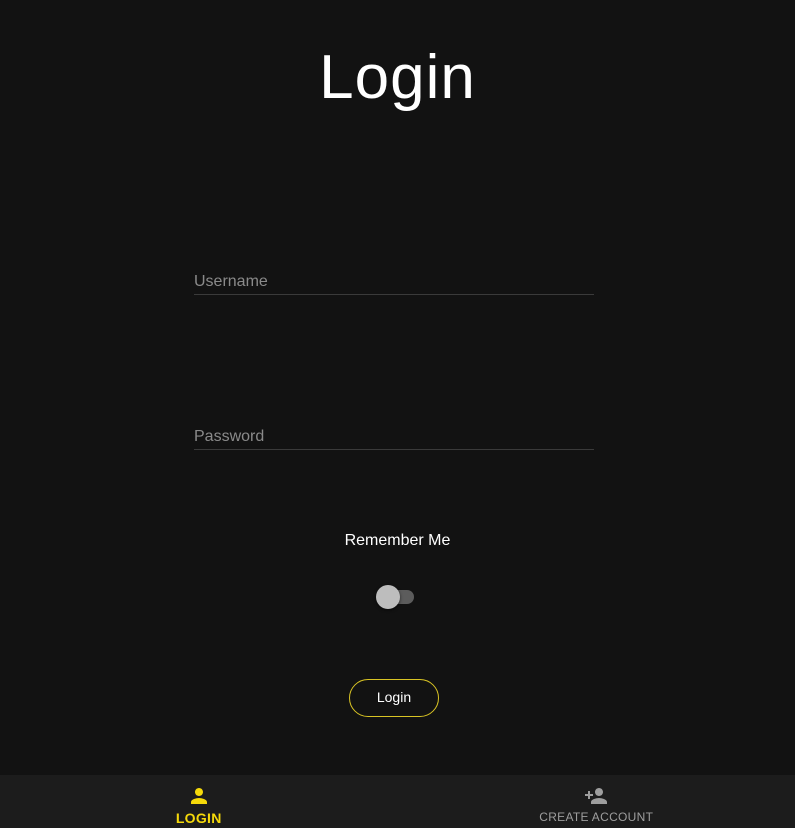 Image resolution: width=795 pixels, height=828 pixels. I want to click on nav-label-create-account: CREATE ACCOUNT, so click(596, 817).